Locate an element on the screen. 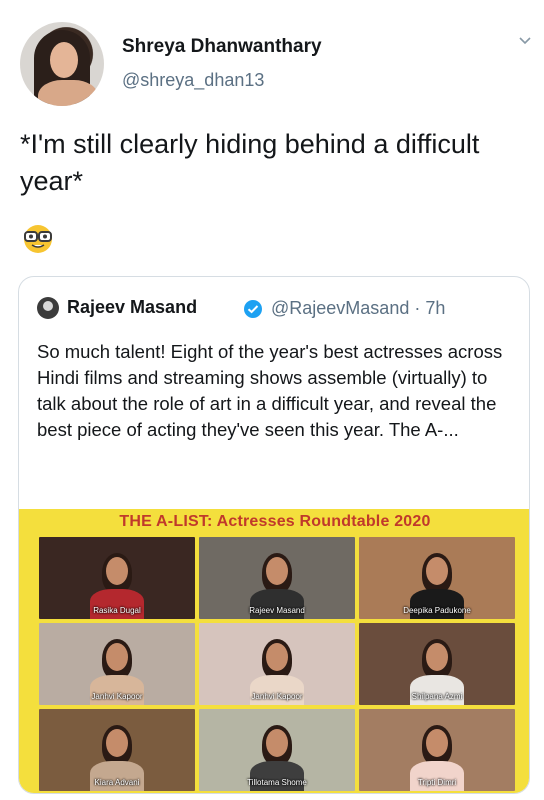  nerd-face-emoji-icon is located at coordinates (38, 238).